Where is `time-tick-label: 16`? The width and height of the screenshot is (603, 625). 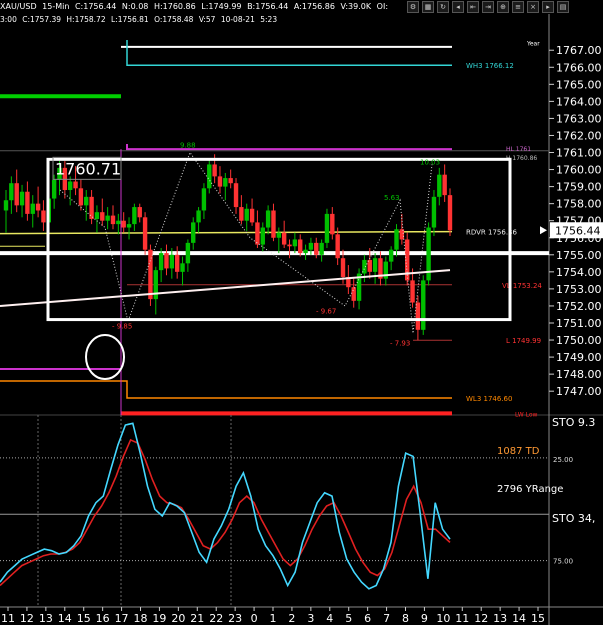
time-tick-label: 16 is located at coordinates (103, 618).